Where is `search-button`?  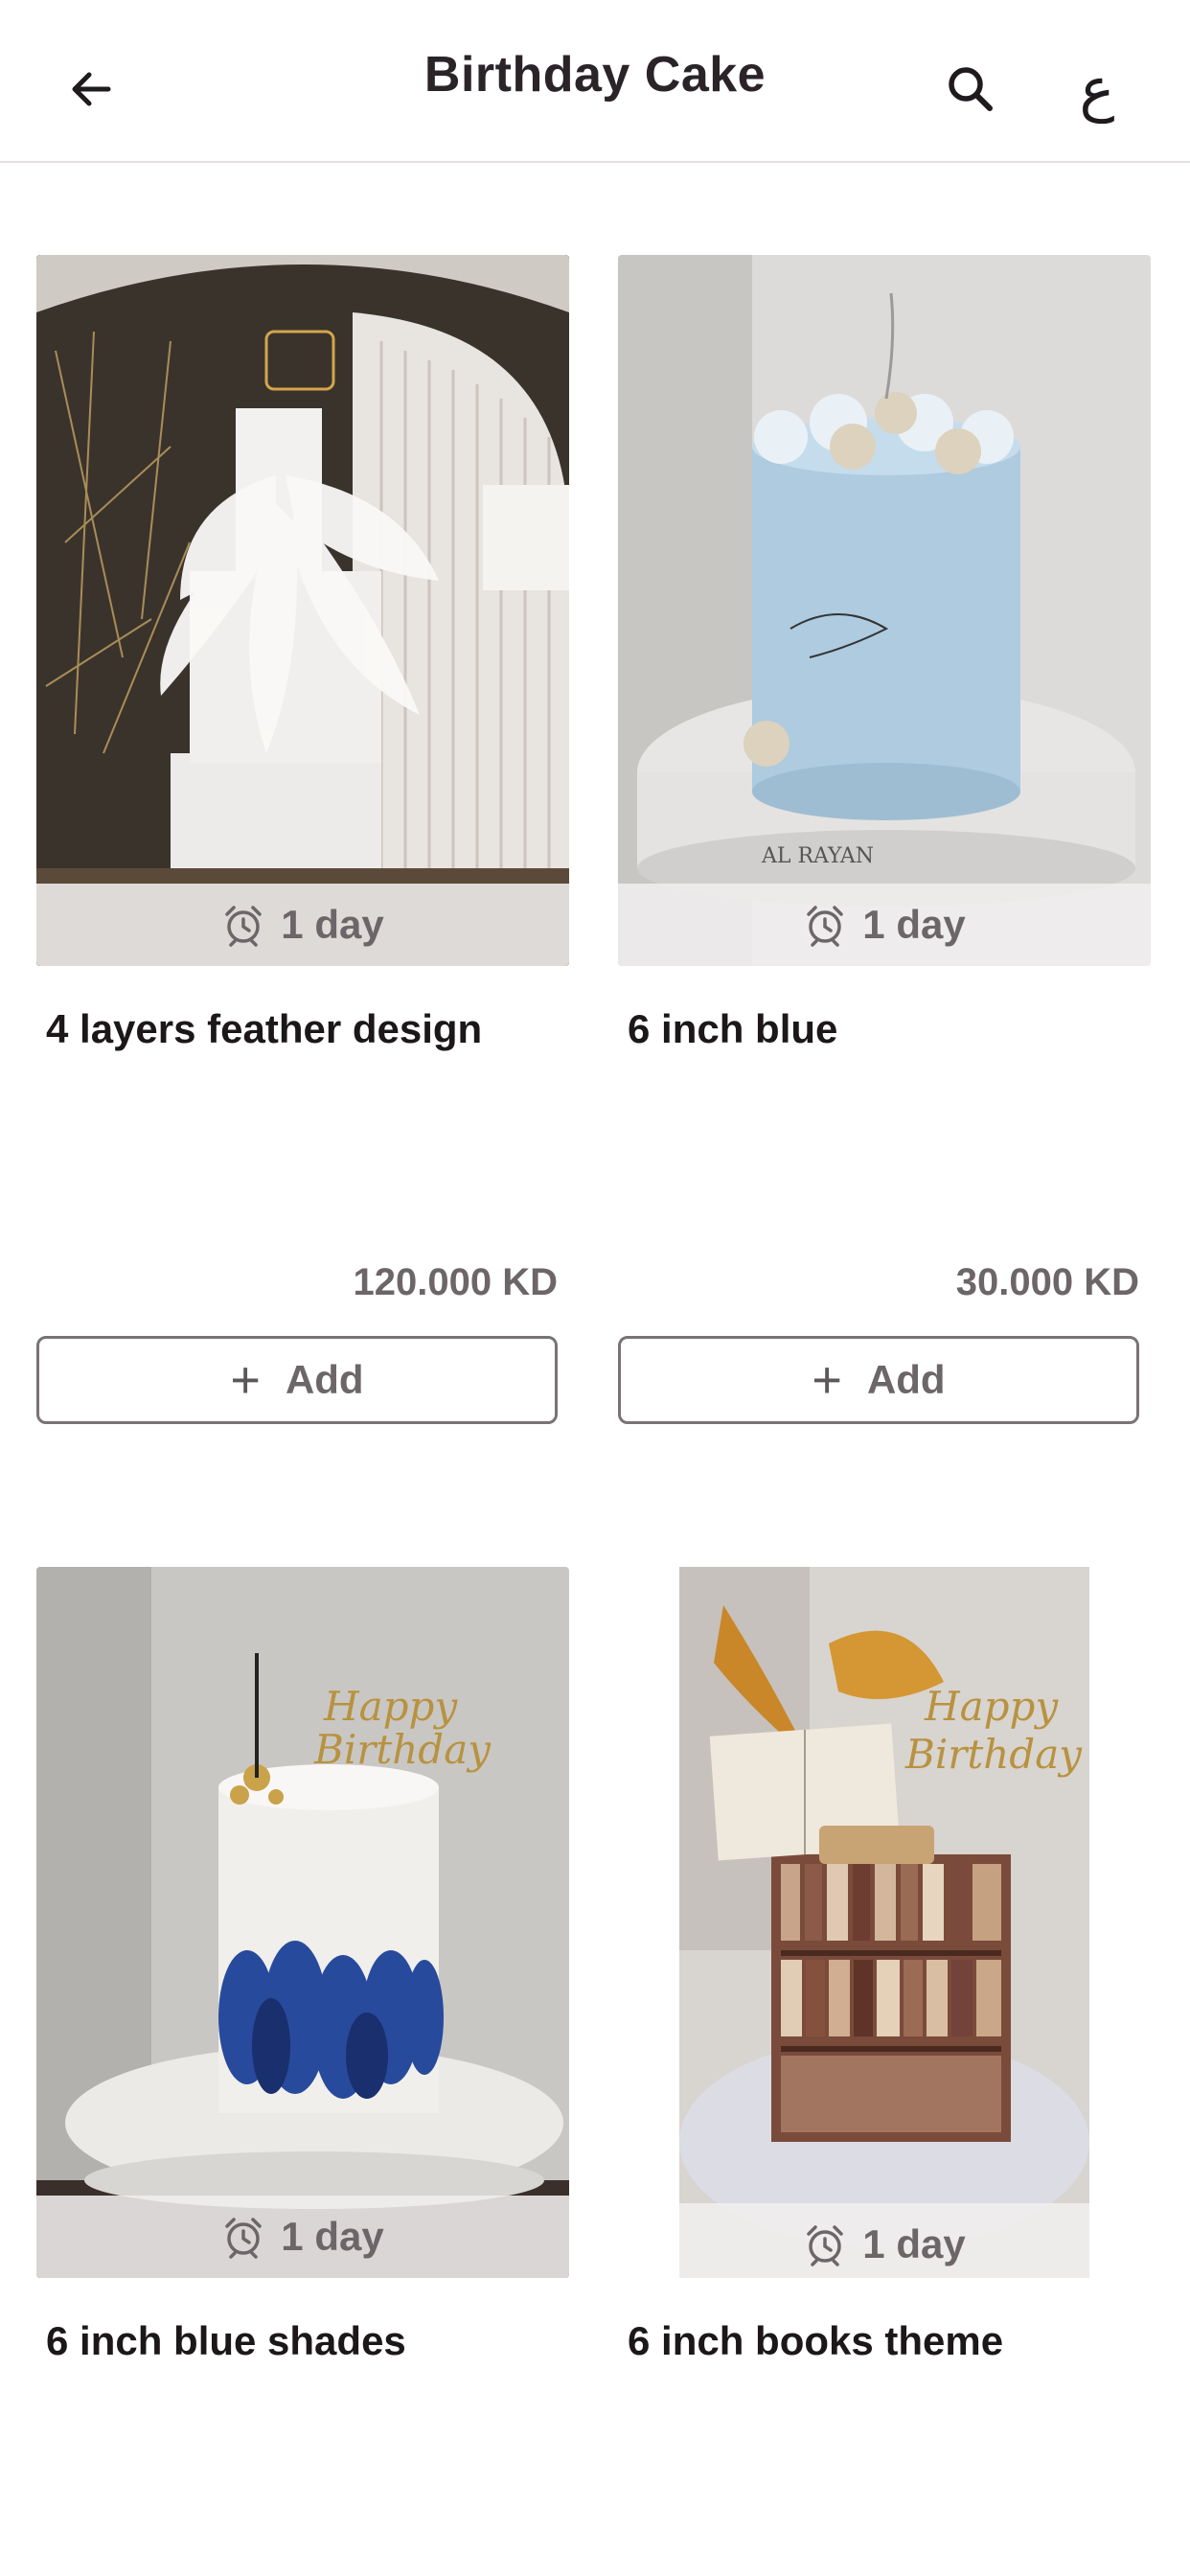 search-button is located at coordinates (971, 89).